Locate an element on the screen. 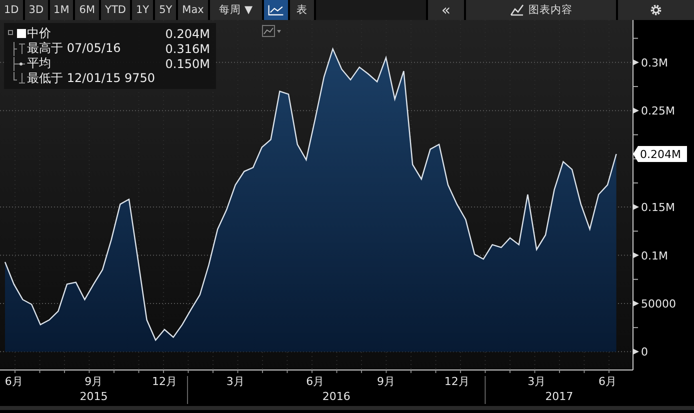 This screenshot has width=694, height=413. legend-label: 中价 is located at coordinates (39, 33).